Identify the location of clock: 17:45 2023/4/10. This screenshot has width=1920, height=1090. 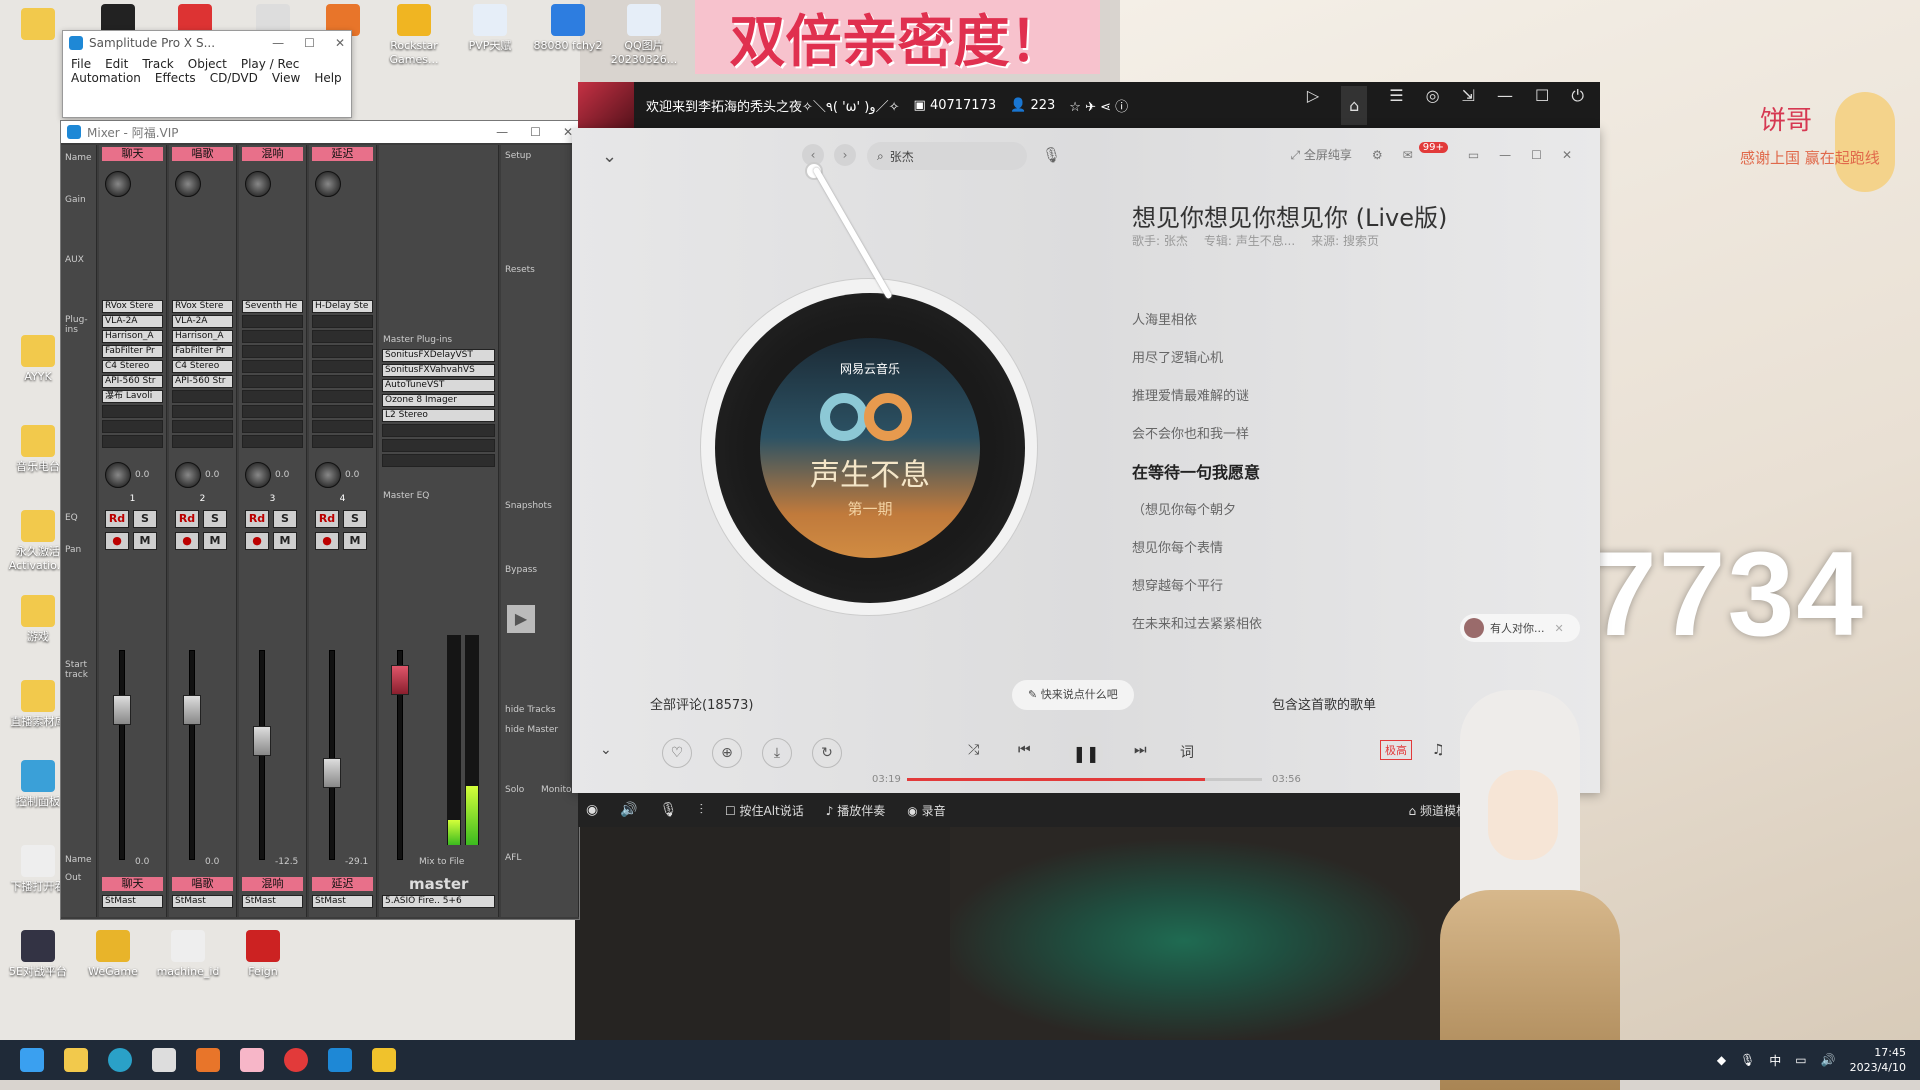
(1878, 1060).